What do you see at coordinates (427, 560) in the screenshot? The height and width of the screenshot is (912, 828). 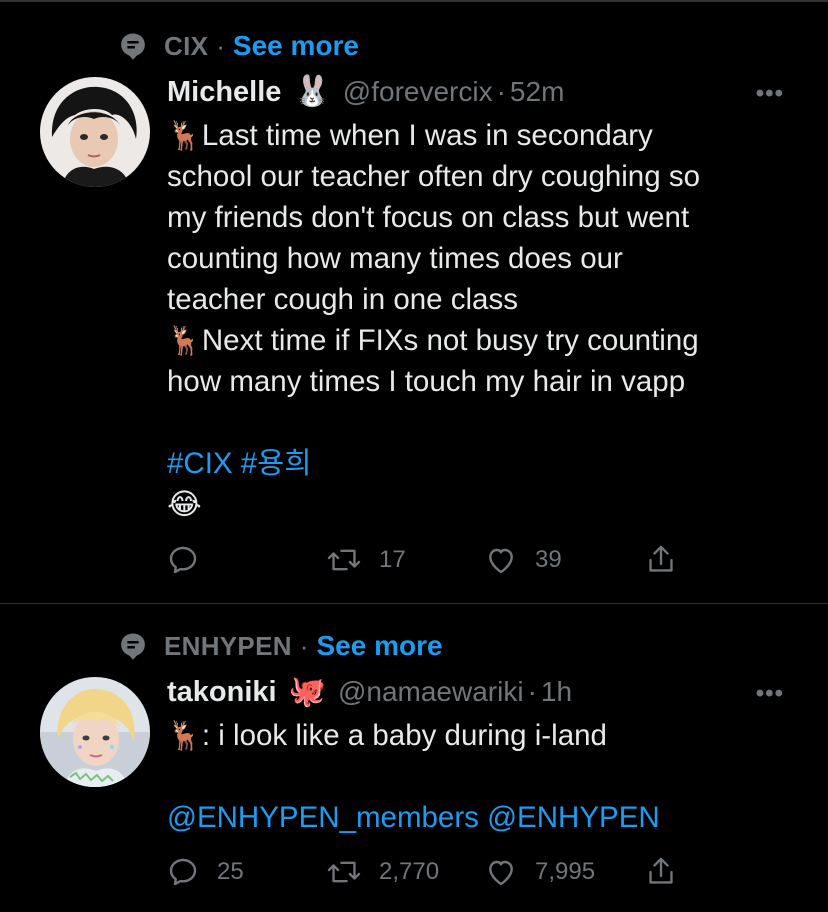 I see `tweet-actions: 17 39` at bounding box center [427, 560].